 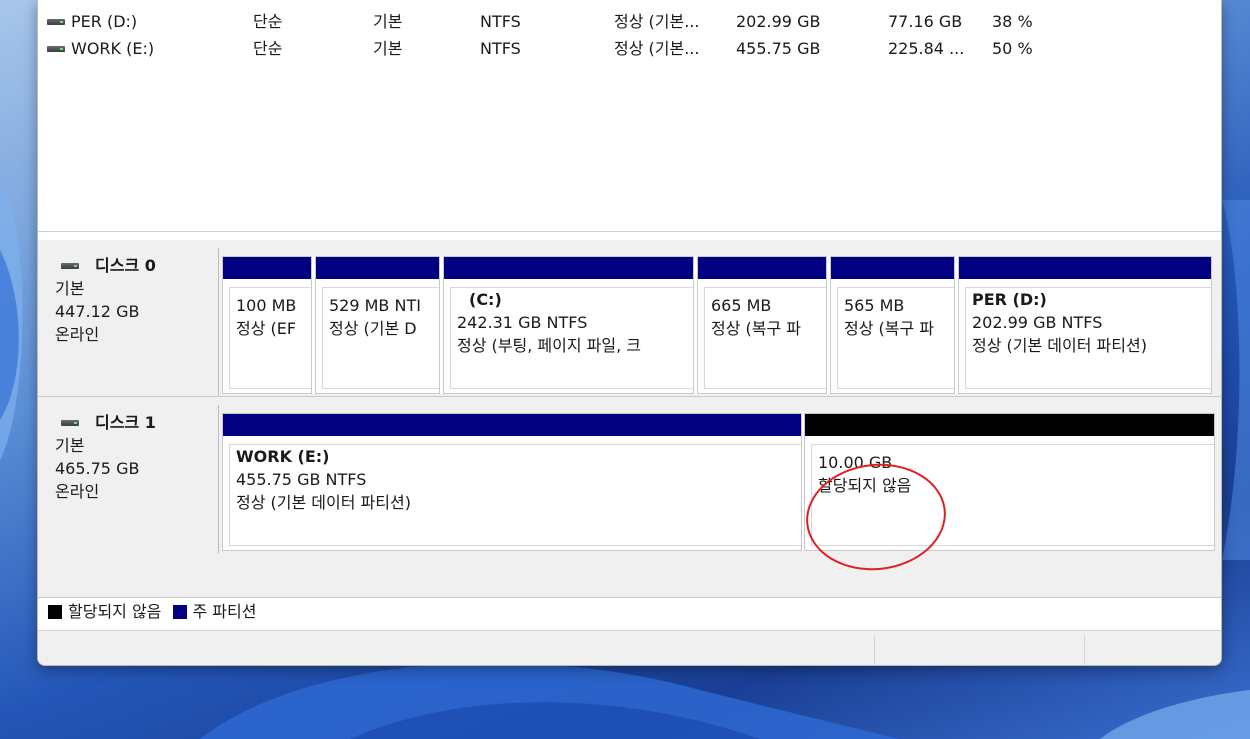 What do you see at coordinates (179, 612) in the screenshot?
I see `primary-swatch` at bounding box center [179, 612].